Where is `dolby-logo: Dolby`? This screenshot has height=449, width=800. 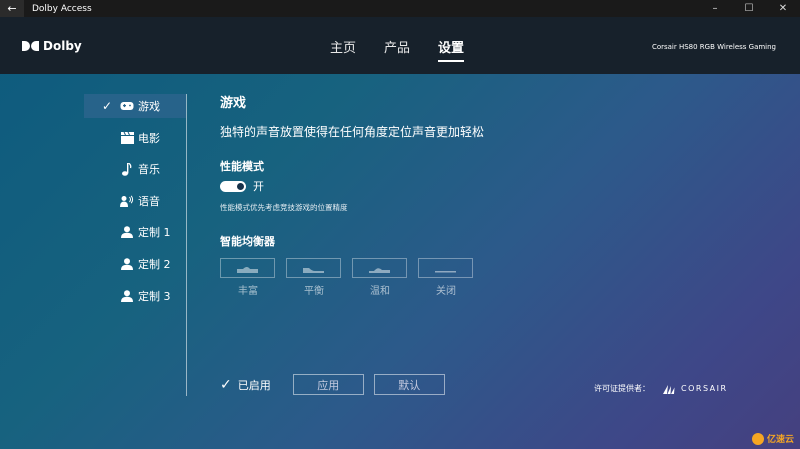 dolby-logo: Dolby is located at coordinates (52, 46).